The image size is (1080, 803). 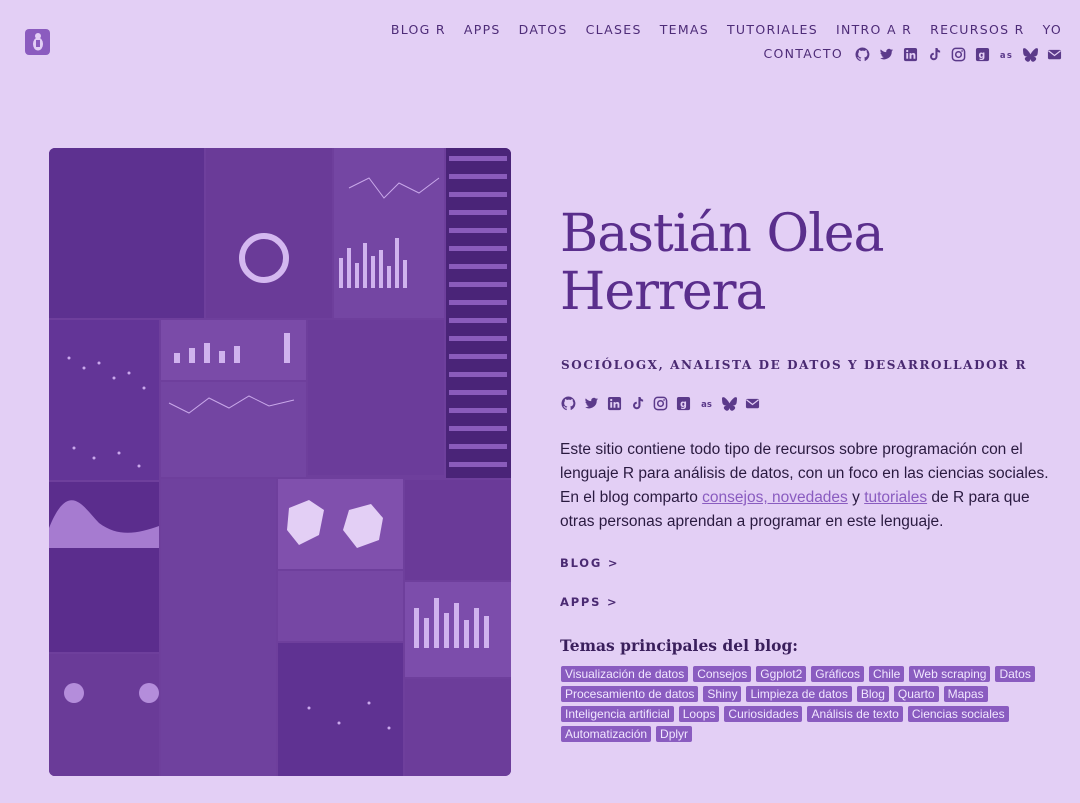 I want to click on nav-intro-a-r: INTRO A R, so click(x=874, y=30).